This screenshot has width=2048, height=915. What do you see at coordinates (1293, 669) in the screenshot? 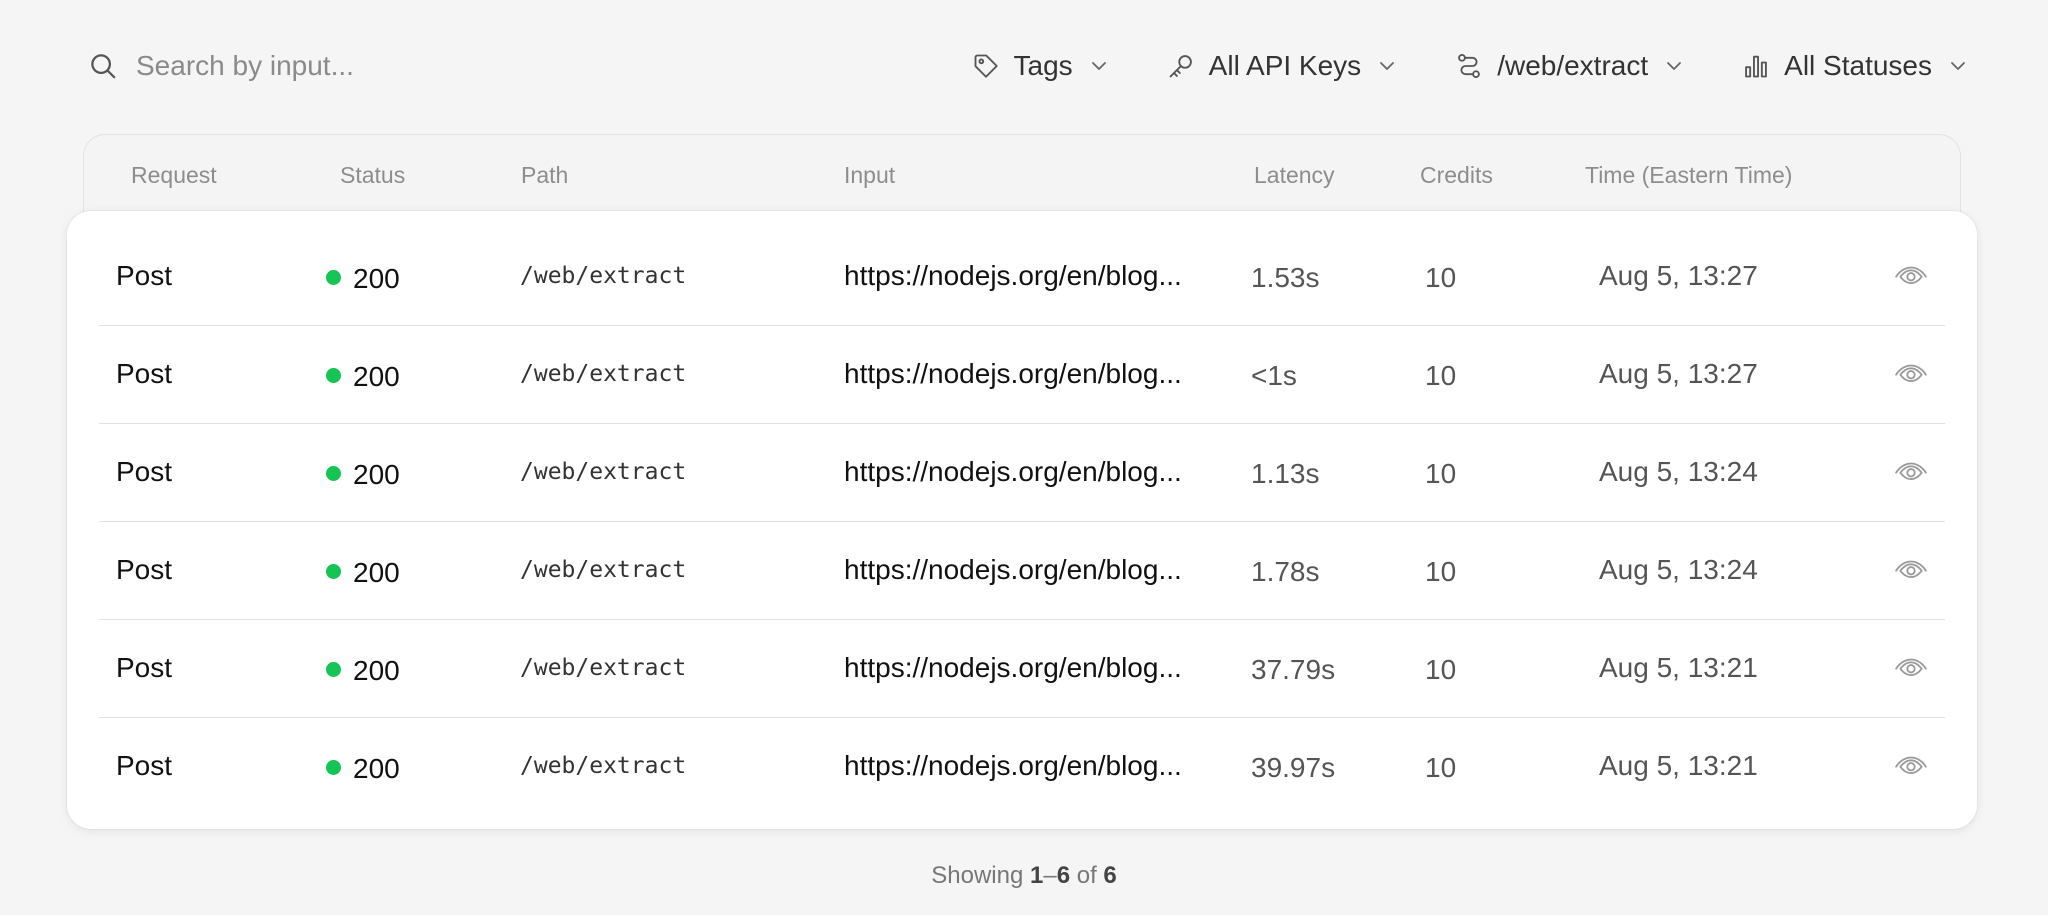
I see `latency-value: 37.79s` at bounding box center [1293, 669].